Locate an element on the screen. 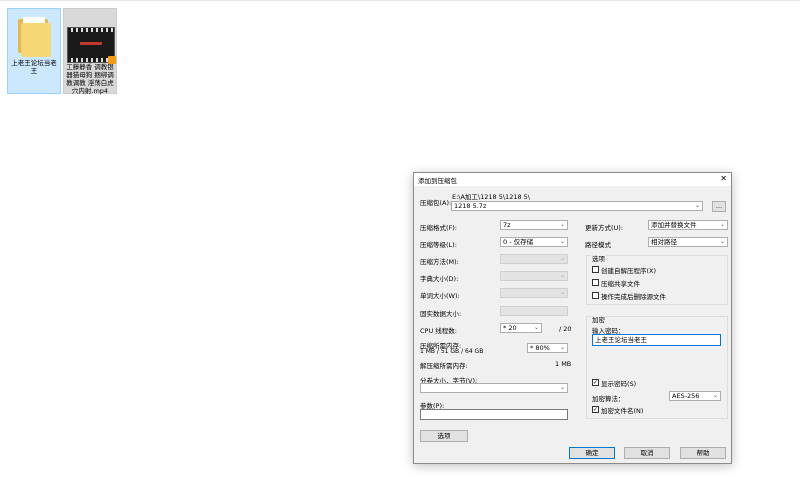 The image size is (800, 499). cpu-total: / 20 is located at coordinates (565, 329).